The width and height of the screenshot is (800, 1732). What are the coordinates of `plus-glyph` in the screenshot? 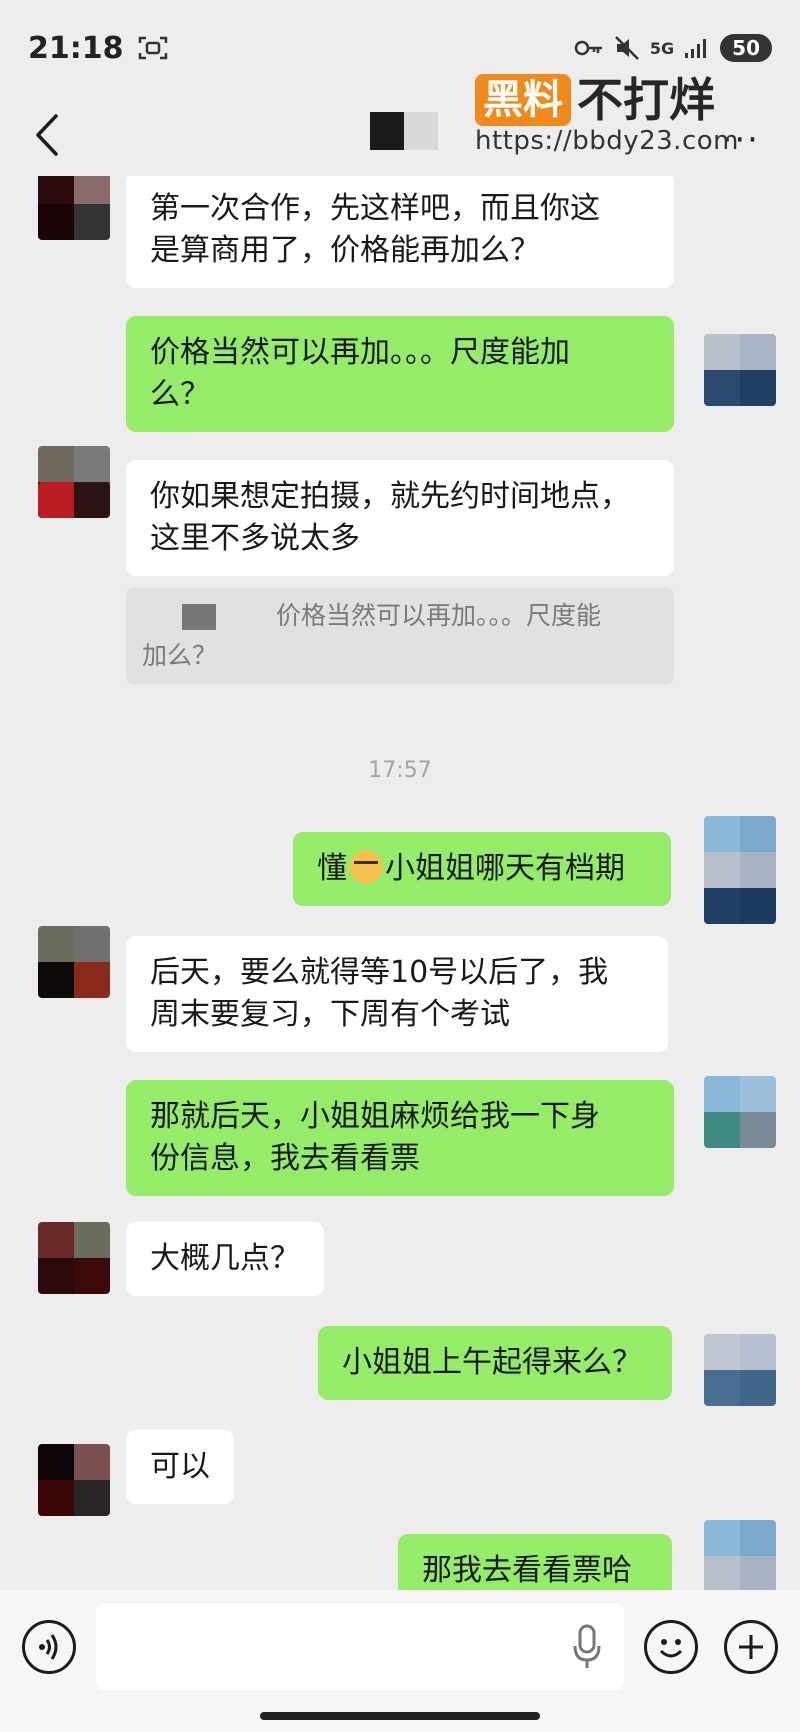 It's located at (751, 1647).